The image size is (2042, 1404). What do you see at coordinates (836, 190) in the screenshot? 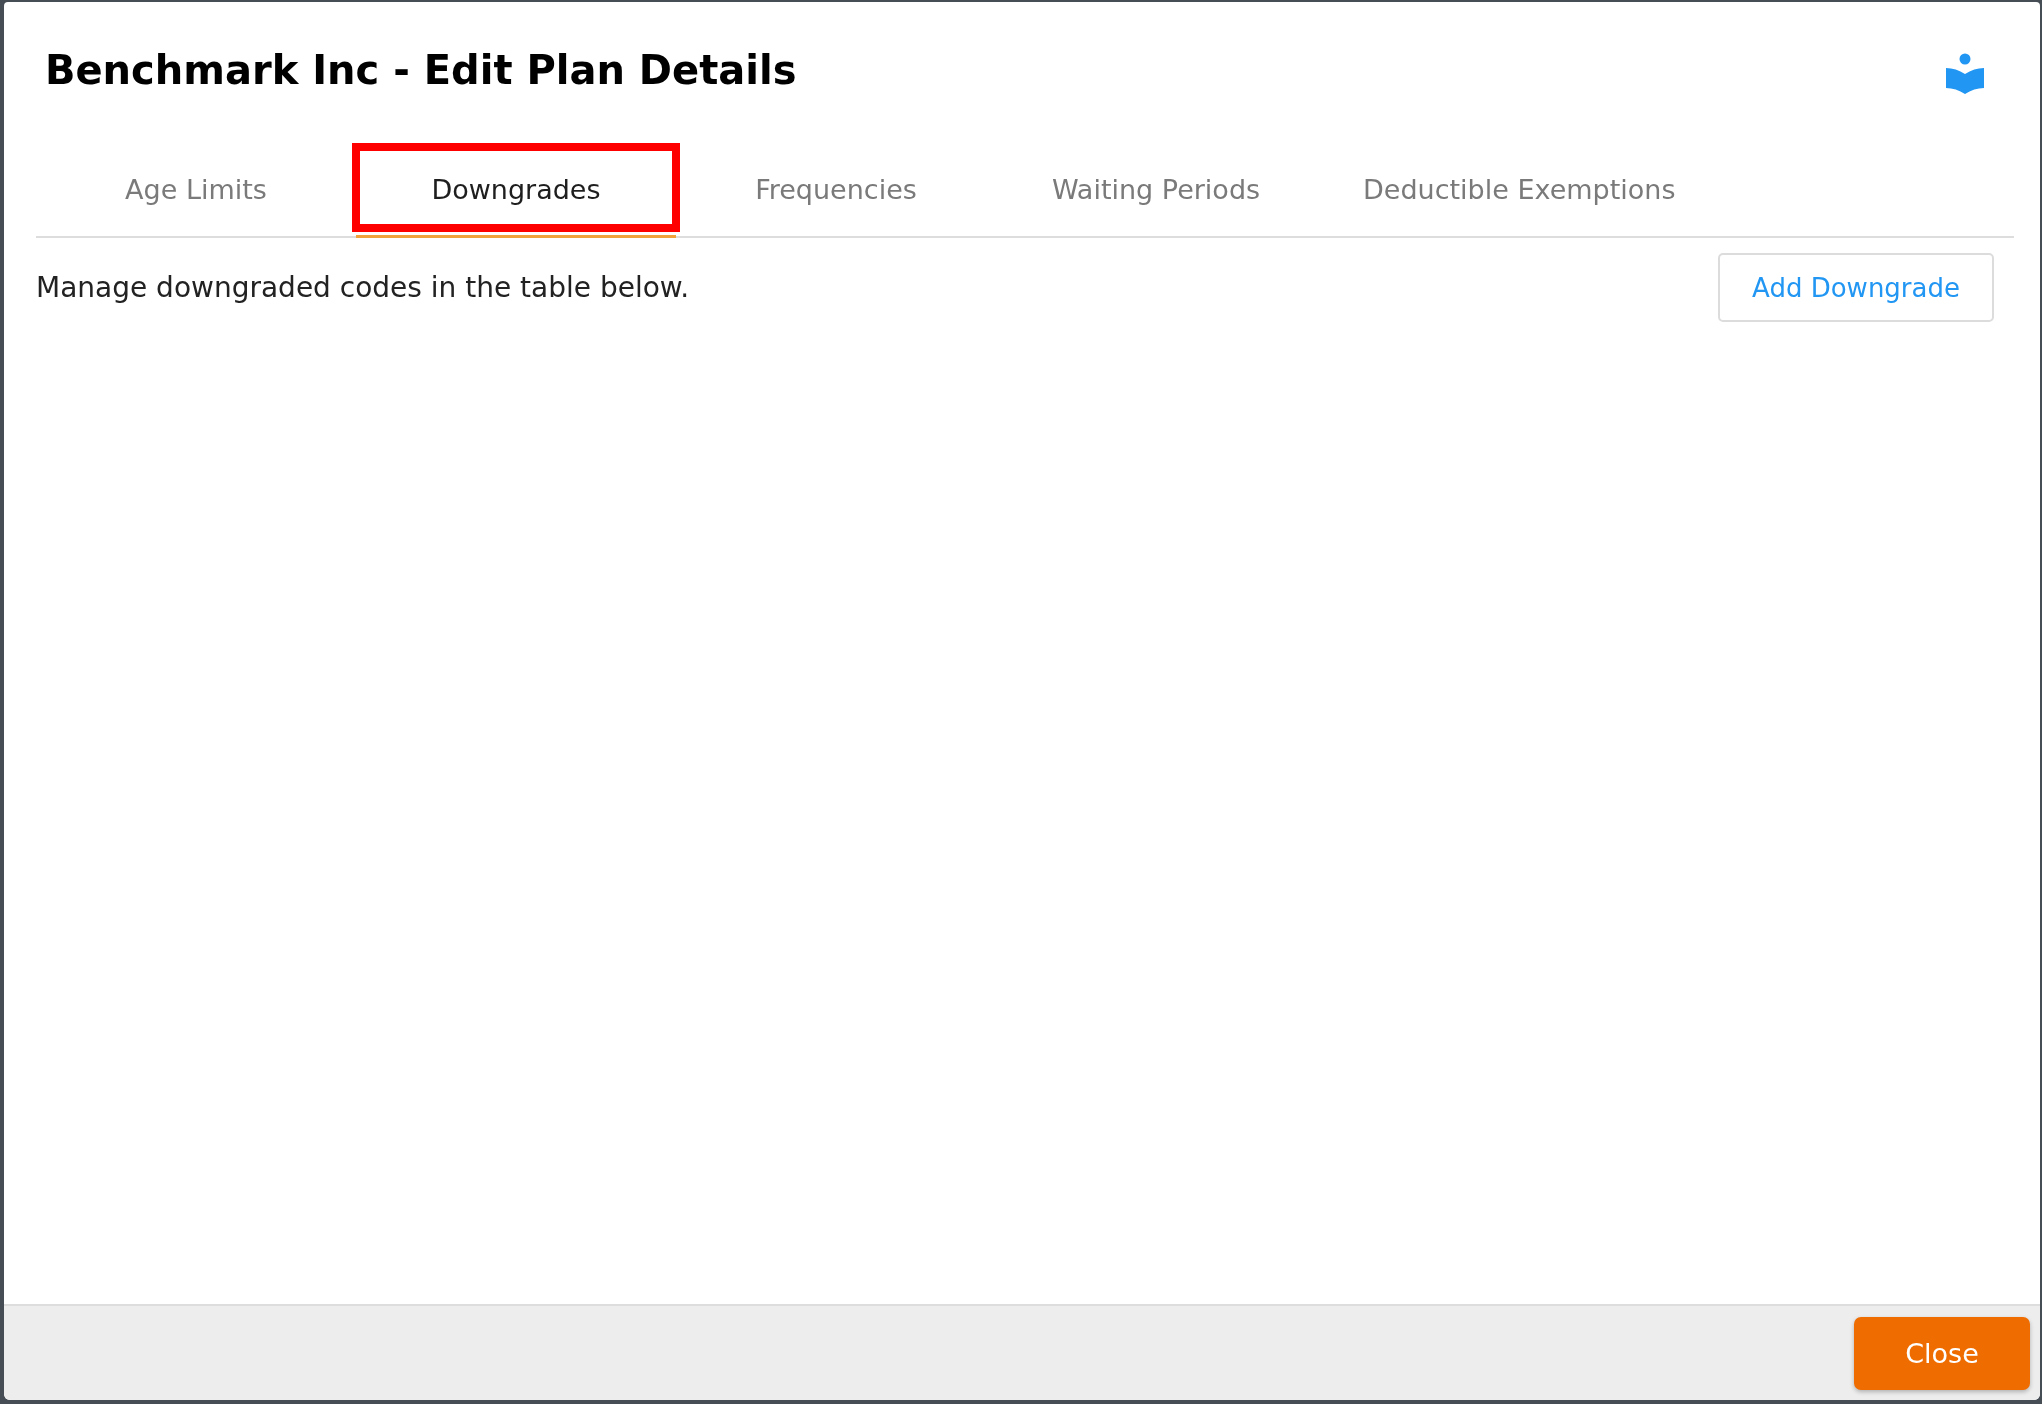
I see `tab: Frequencies` at bounding box center [836, 190].